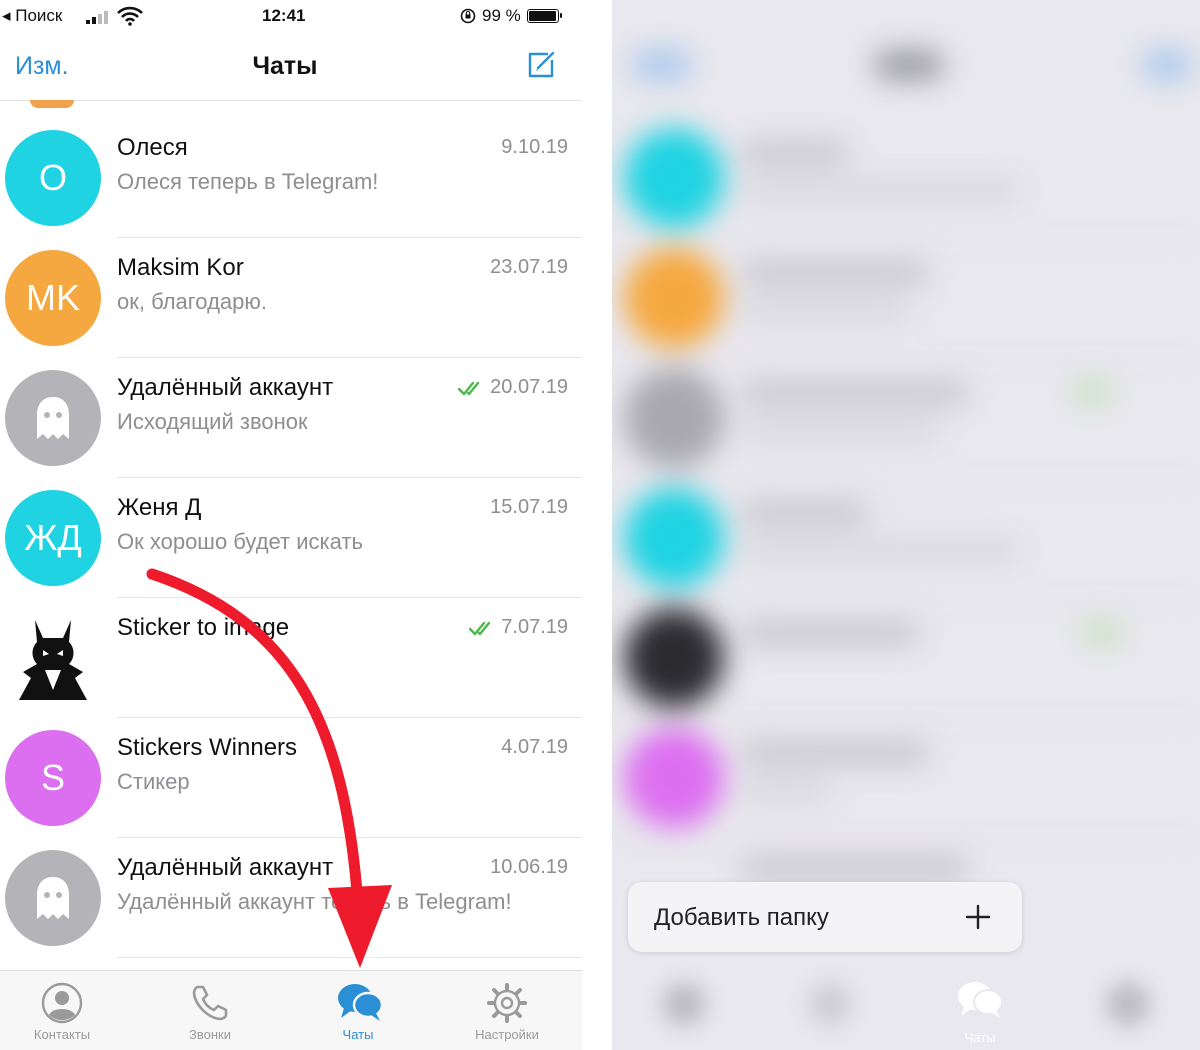  Describe the element at coordinates (285, 66) in the screenshot. I see `page-title: Чаты` at that location.